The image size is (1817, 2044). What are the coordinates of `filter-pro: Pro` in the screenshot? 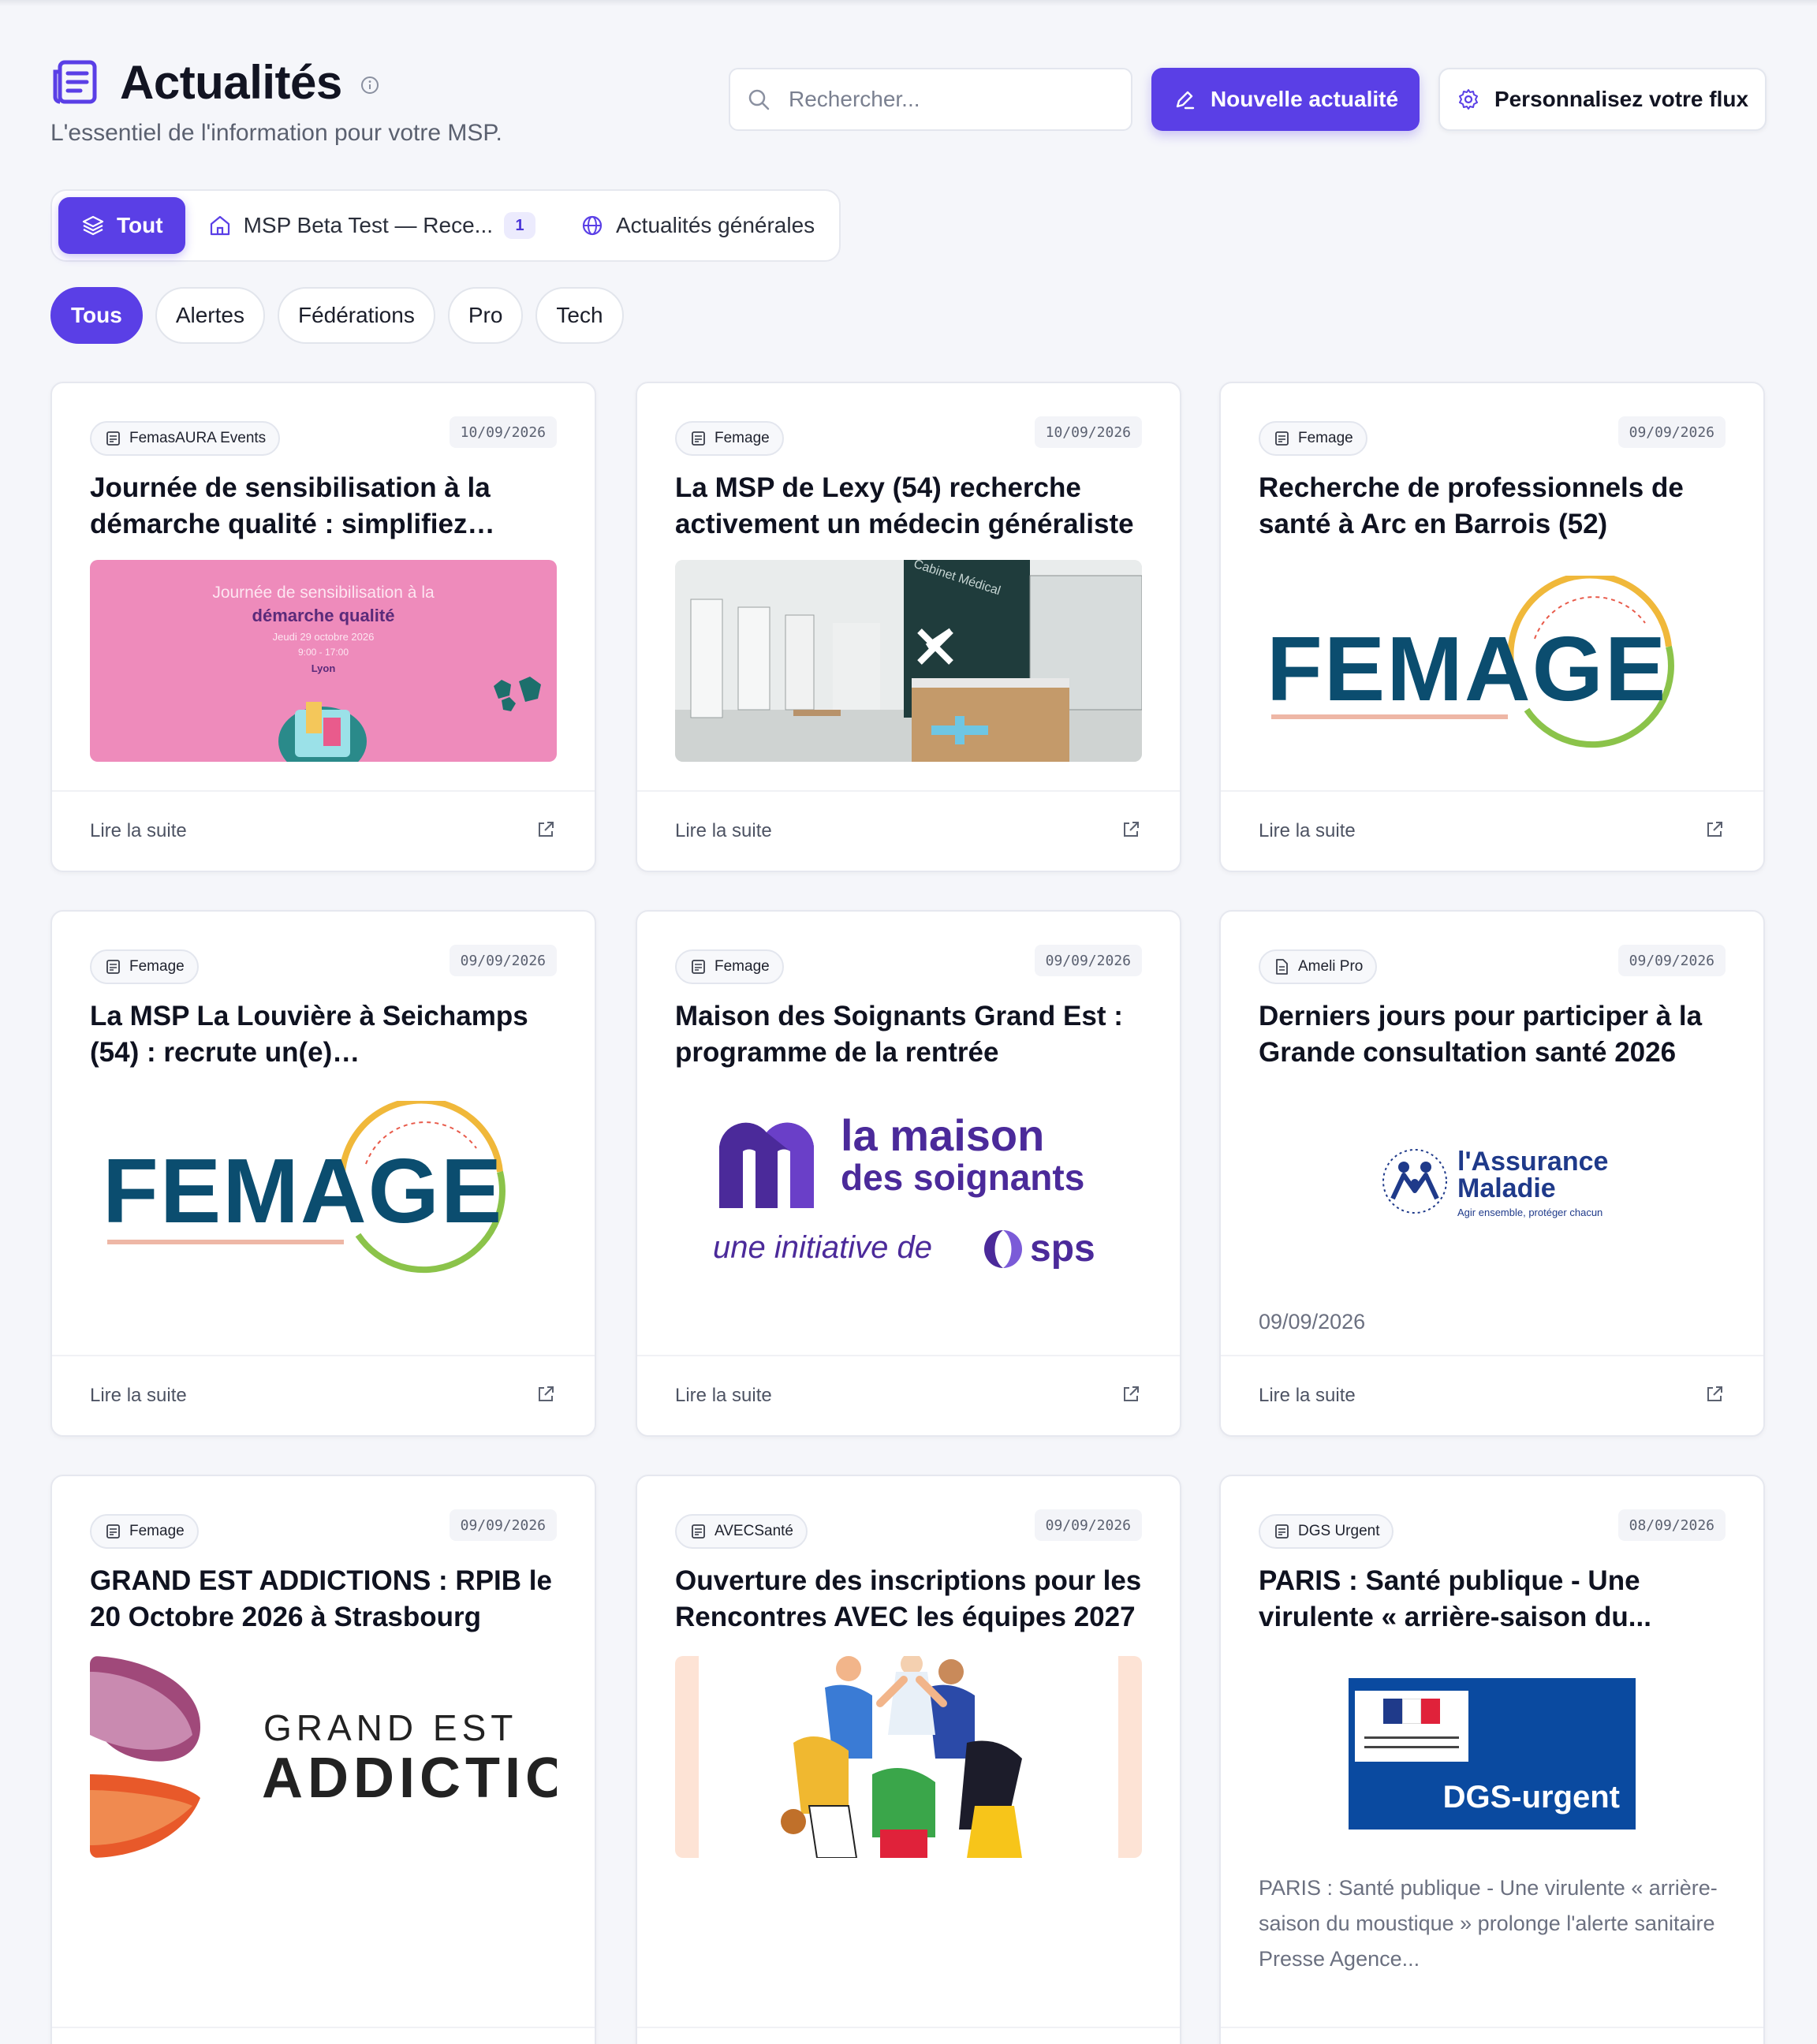 It's located at (485, 315).